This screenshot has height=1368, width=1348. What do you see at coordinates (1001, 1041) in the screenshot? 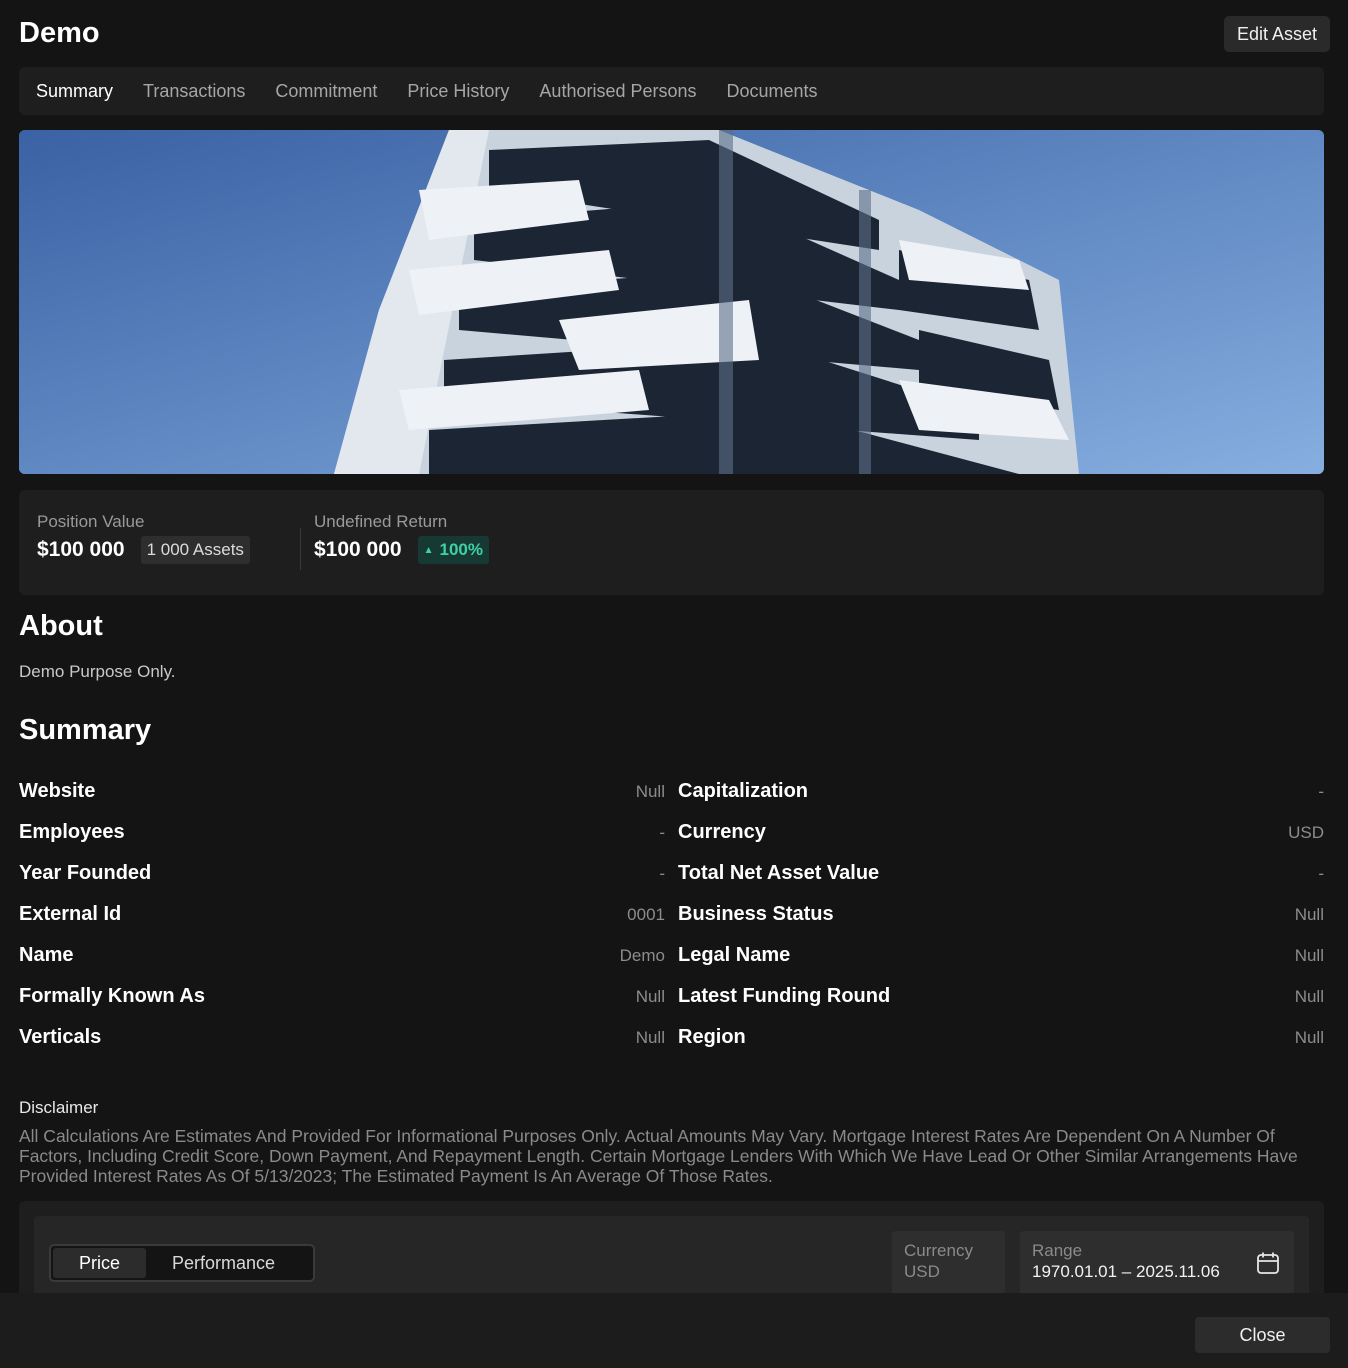
I see `summary-row: Region Null` at bounding box center [1001, 1041].